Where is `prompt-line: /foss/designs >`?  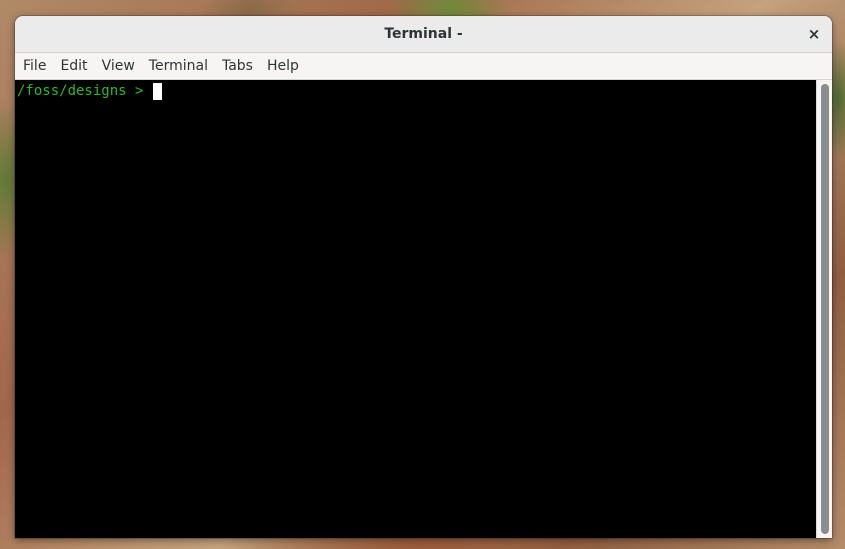 prompt-line: /foss/designs > is located at coordinates (90, 91).